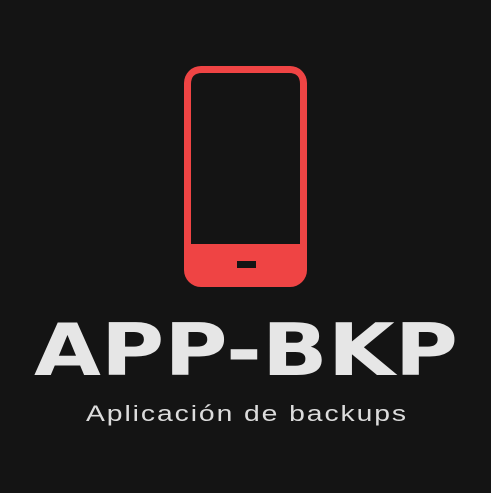  Describe the element at coordinates (245, 158) in the screenshot. I see `phone-screen` at that location.